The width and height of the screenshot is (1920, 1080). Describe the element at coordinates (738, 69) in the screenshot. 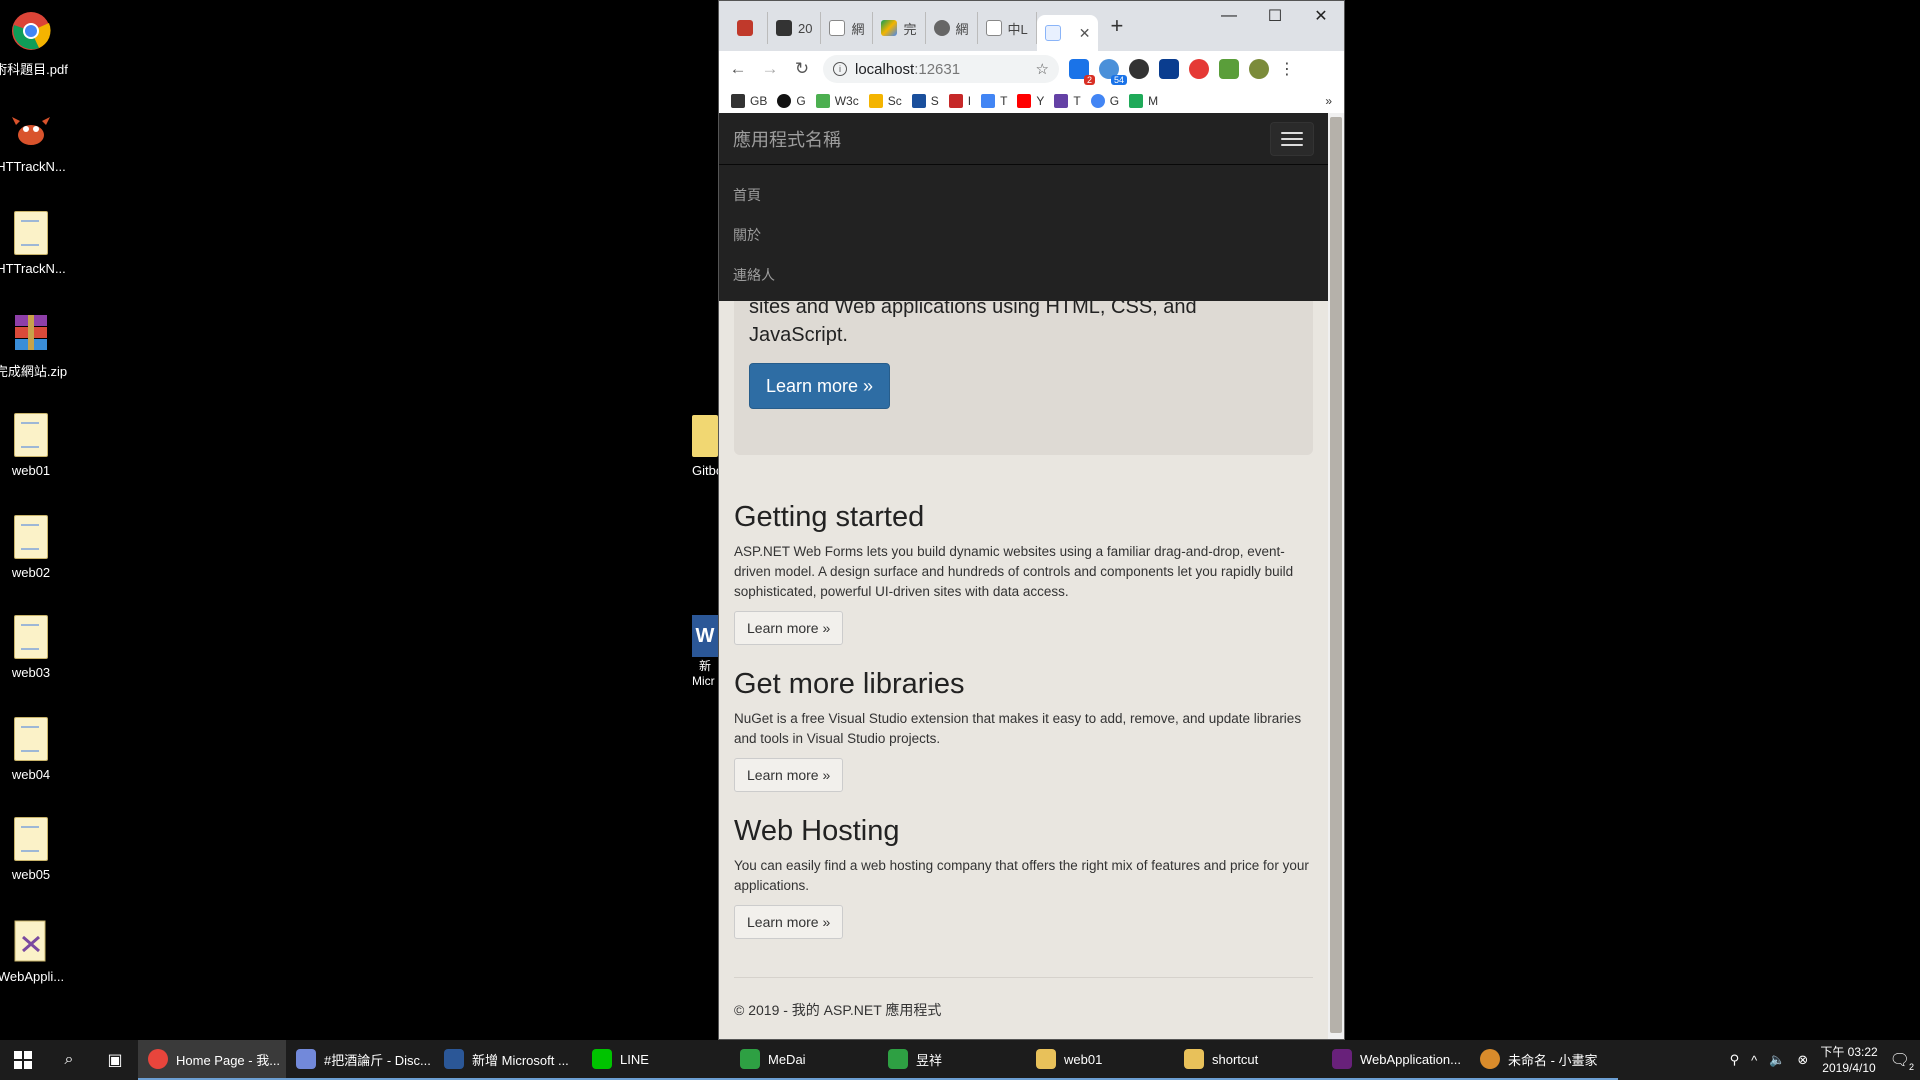

I see `back-arrow-icon: ←` at that location.